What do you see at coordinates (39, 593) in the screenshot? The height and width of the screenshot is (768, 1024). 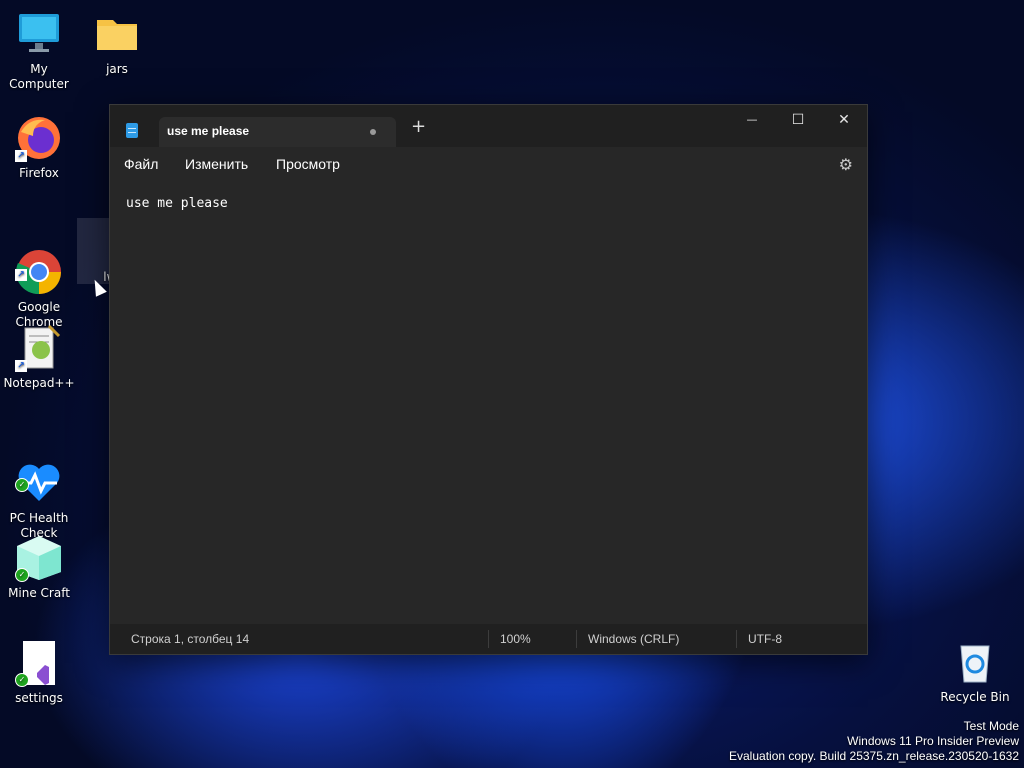 I see `desktop-icon-label: Mine Craft` at bounding box center [39, 593].